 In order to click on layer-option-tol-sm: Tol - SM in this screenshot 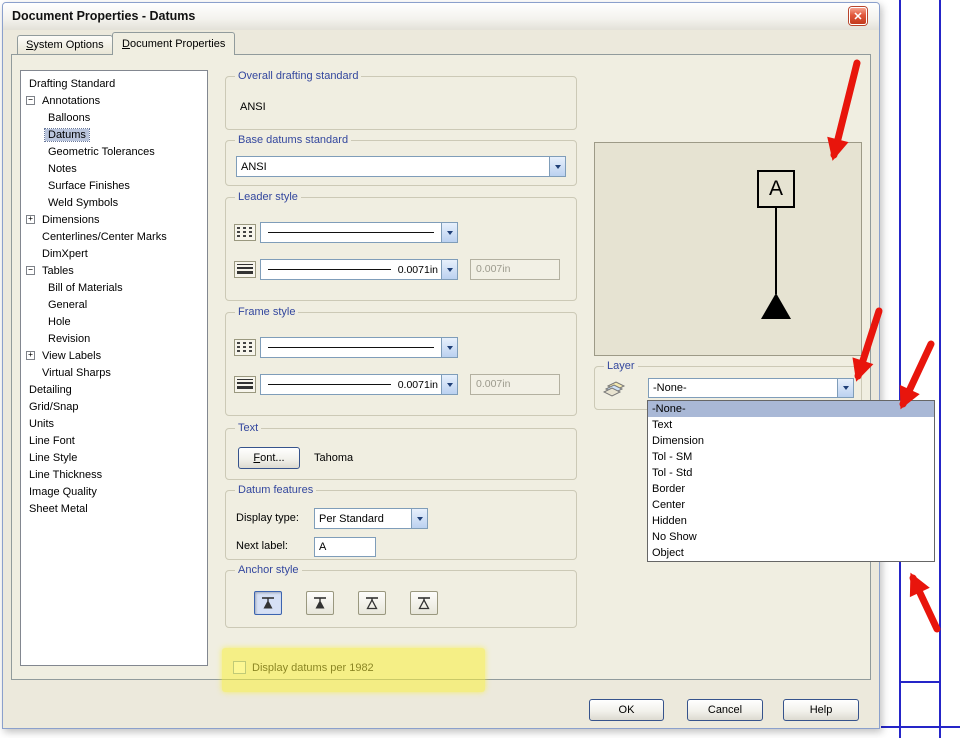, I will do `click(791, 457)`.